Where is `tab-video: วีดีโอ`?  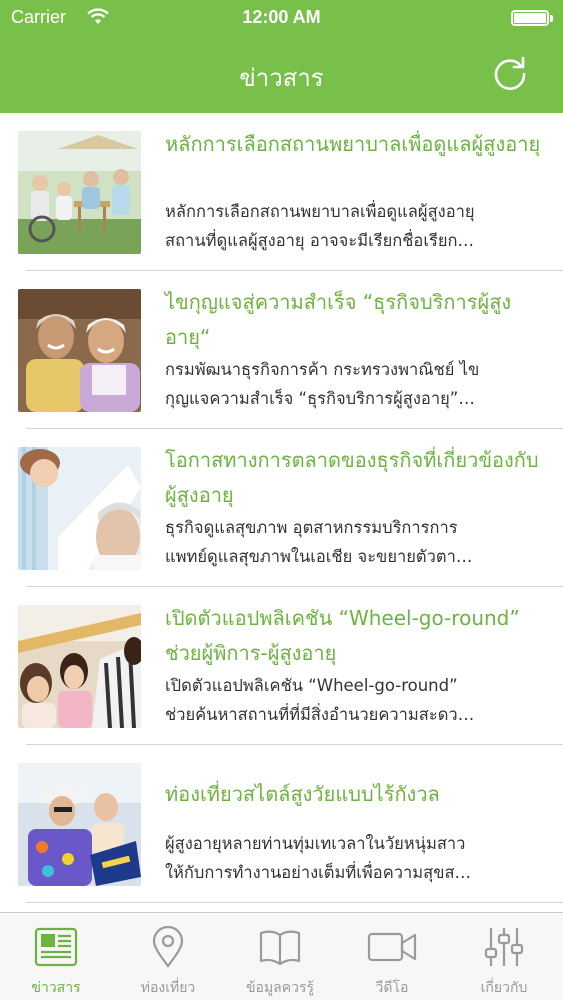 tab-video: วีดีโอ is located at coordinates (392, 956).